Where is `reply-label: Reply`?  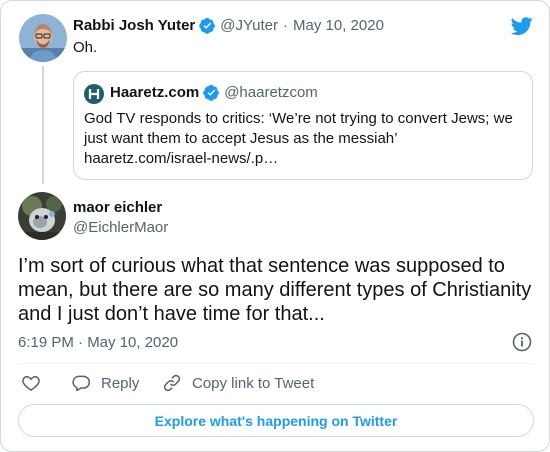
reply-label: Reply is located at coordinates (120, 383).